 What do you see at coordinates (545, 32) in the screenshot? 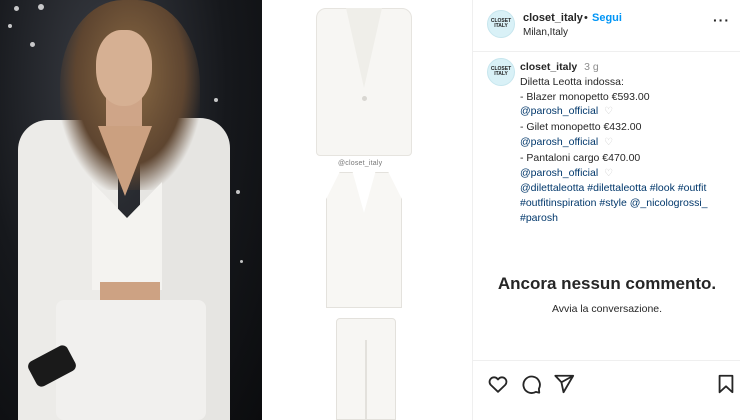
I see `location-link: Milan,Italy` at bounding box center [545, 32].